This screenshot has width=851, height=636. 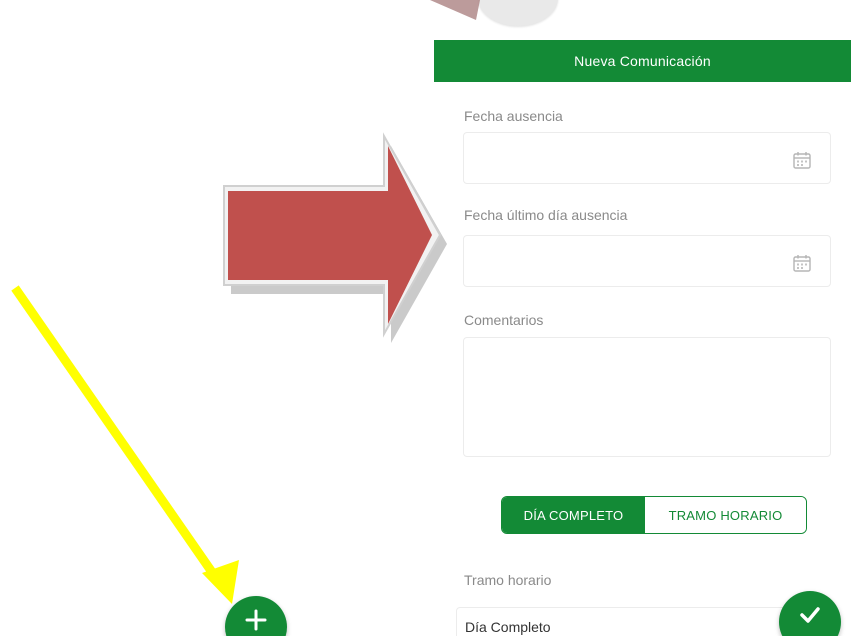 I want to click on red-annotation-arrow, so click(x=335, y=237).